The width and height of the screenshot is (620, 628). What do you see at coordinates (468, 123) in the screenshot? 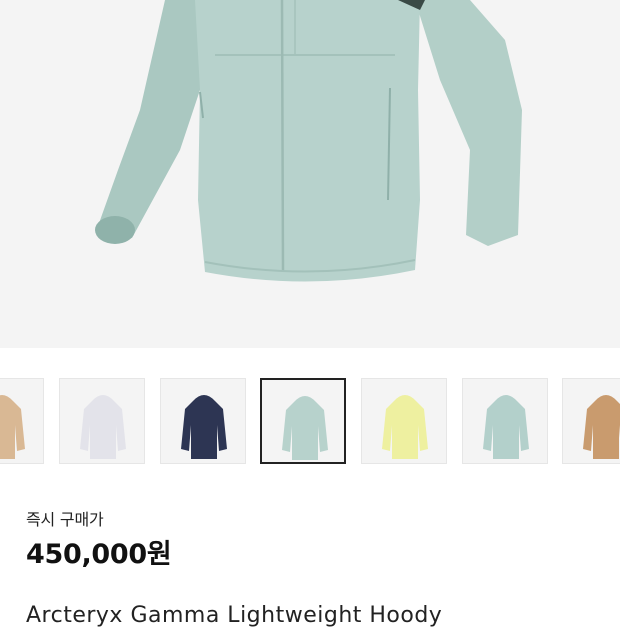
I see `right-sleeve` at bounding box center [468, 123].